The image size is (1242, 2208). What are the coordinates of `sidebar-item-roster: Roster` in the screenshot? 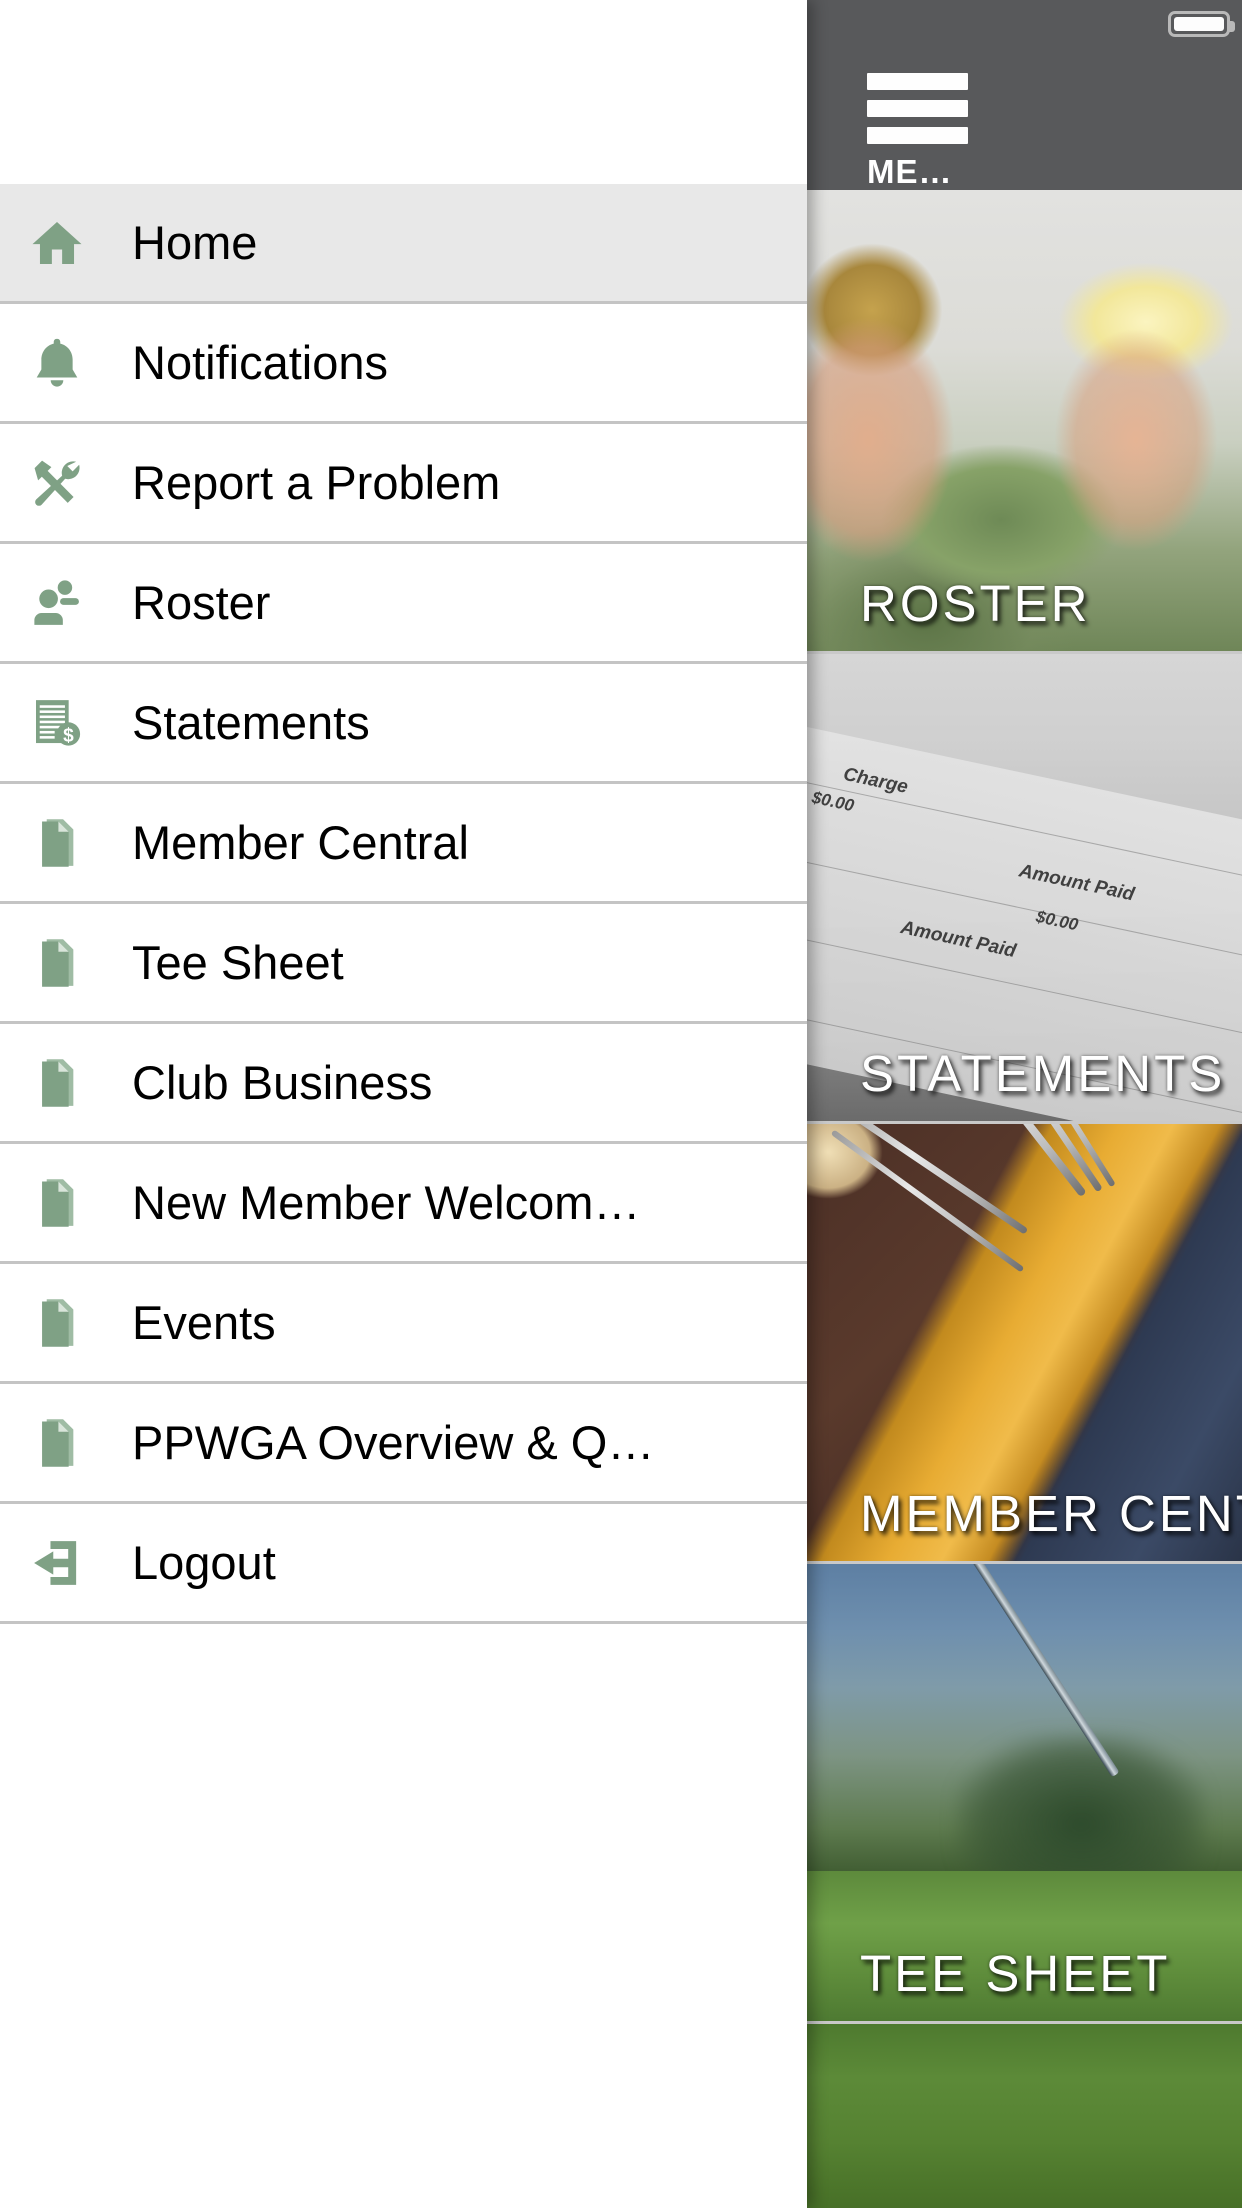 It's located at (403, 604).